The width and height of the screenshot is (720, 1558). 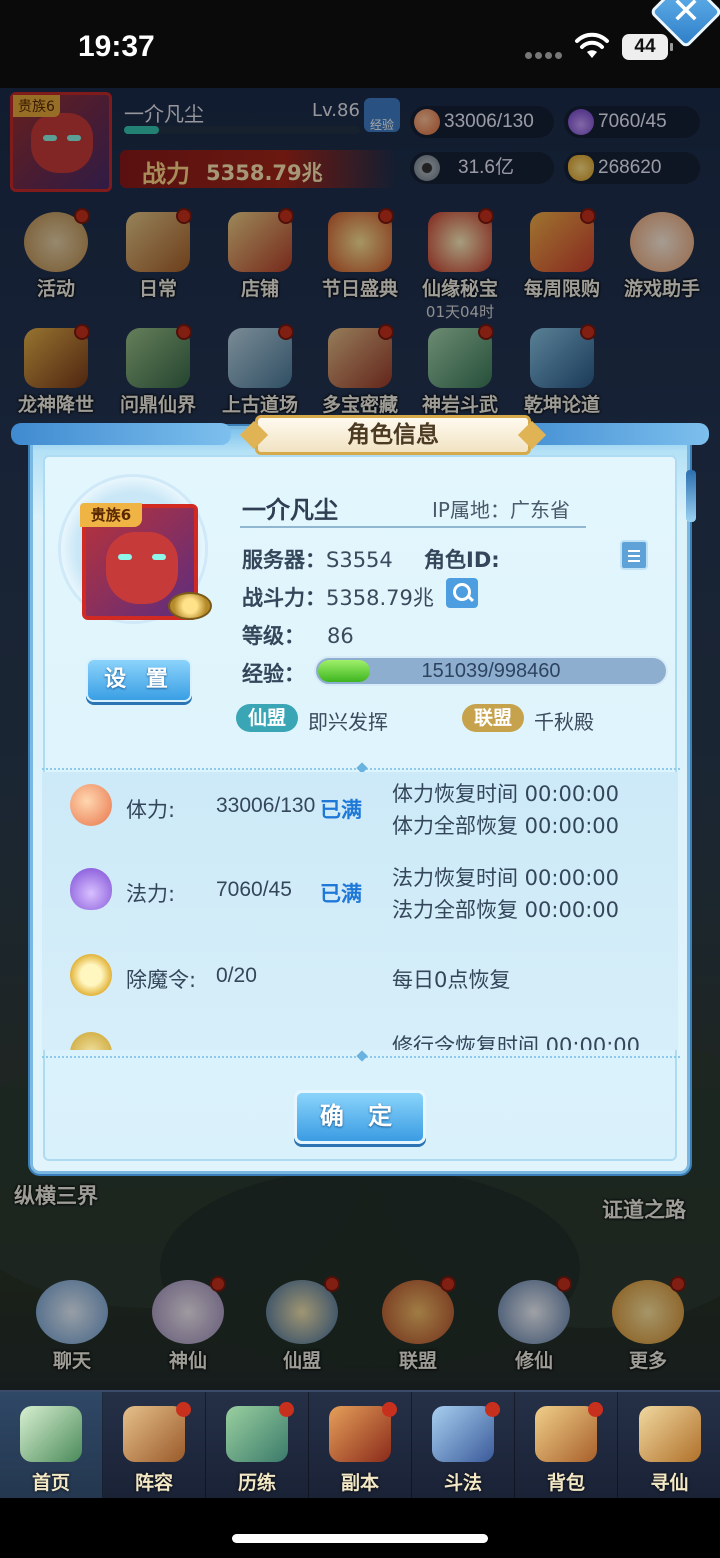 I want to click on title-wing-left, so click(x=121, y=434).